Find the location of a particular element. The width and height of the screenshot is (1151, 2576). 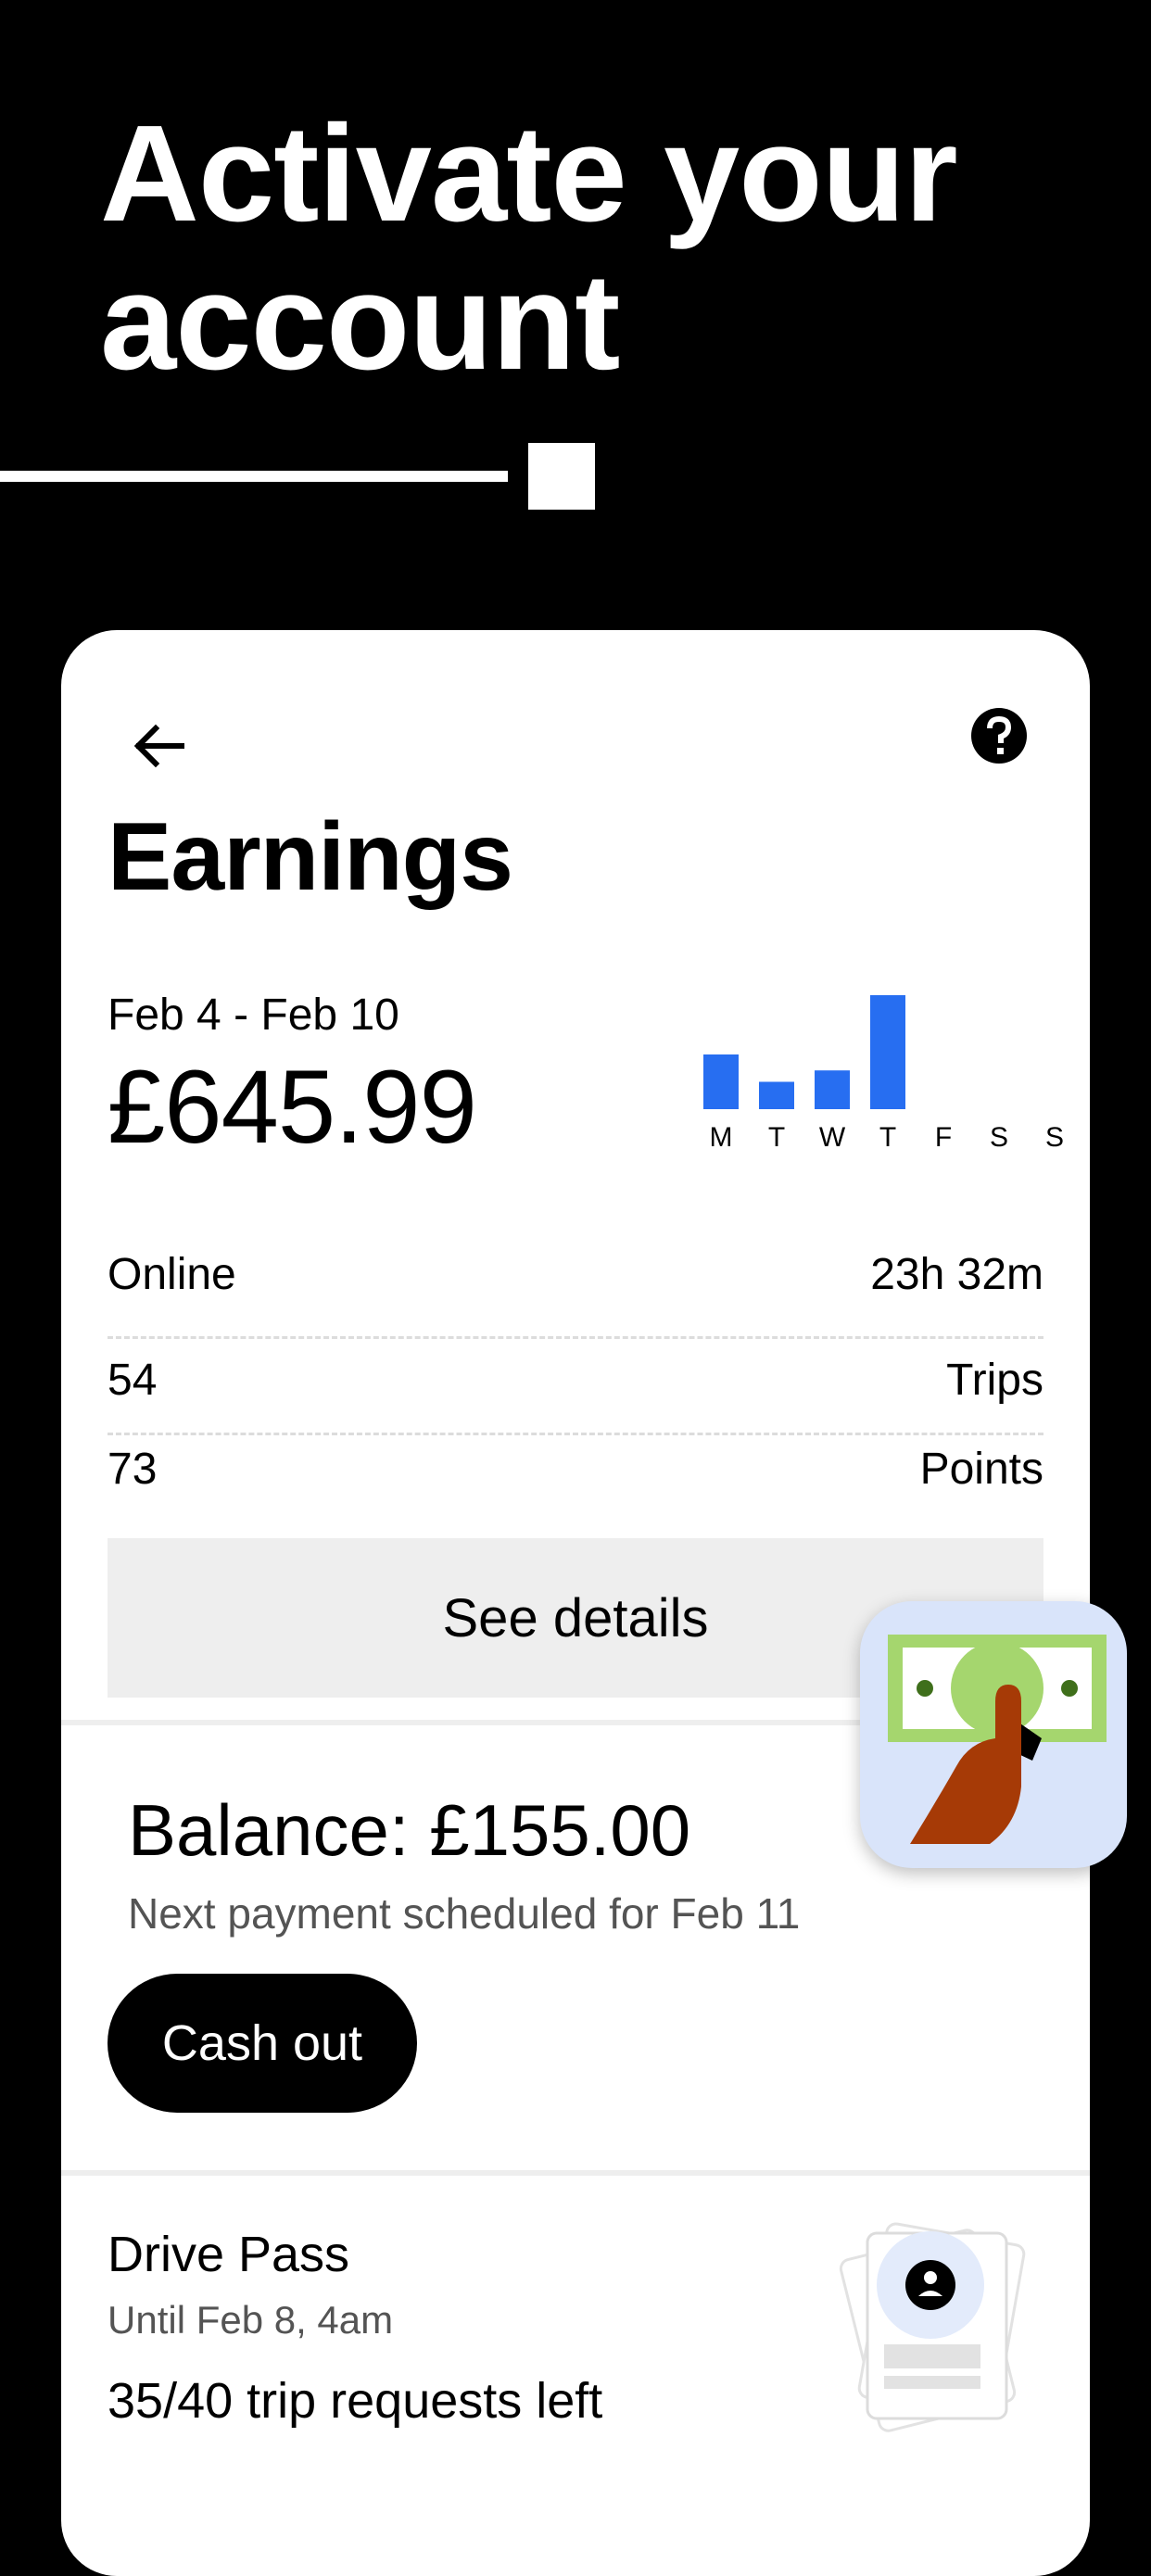

chart-day-label-5: S is located at coordinates (999, 1135).